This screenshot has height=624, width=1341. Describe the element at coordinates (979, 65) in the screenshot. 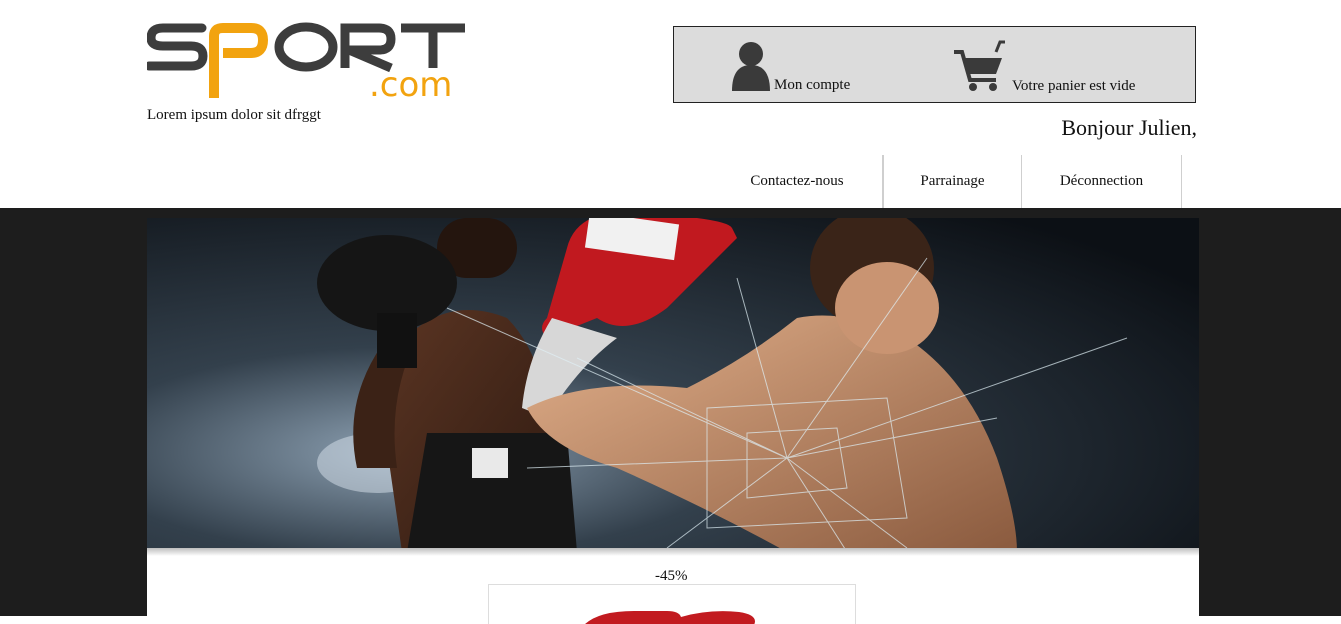

I see `shopping-cart-icon` at that location.